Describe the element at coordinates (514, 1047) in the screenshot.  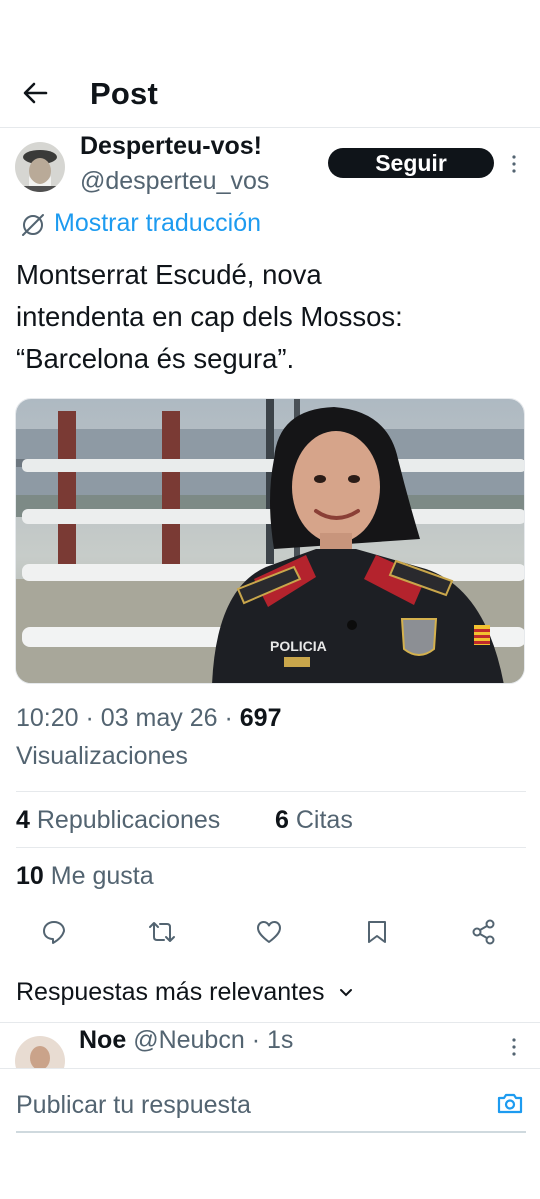
I see `reply-more-options-icon` at that location.